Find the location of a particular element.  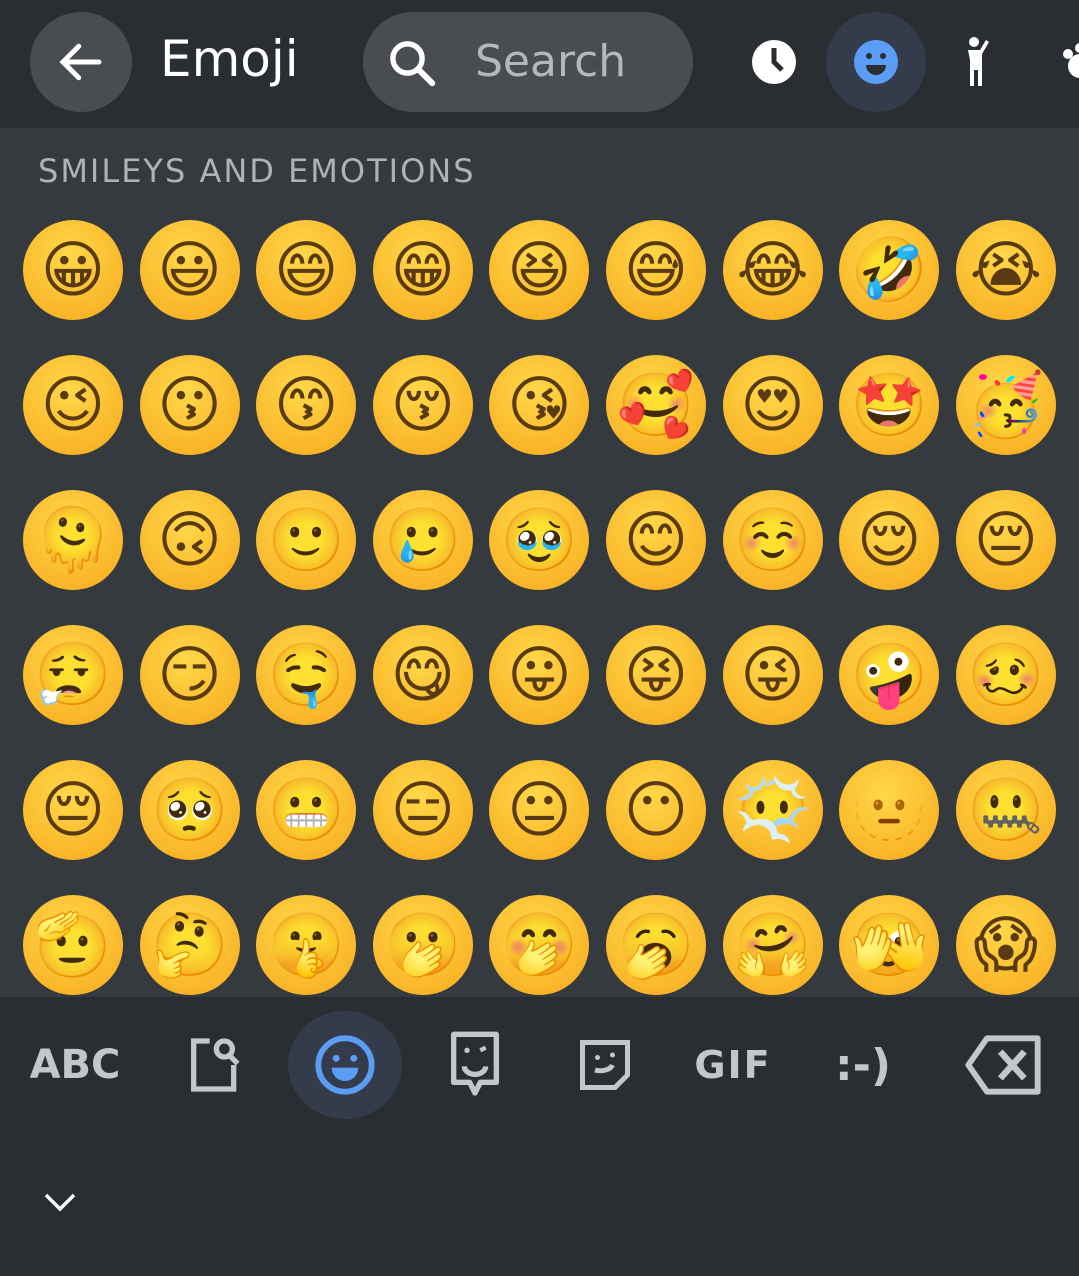

emoticon-label: :-) is located at coordinates (863, 1065).